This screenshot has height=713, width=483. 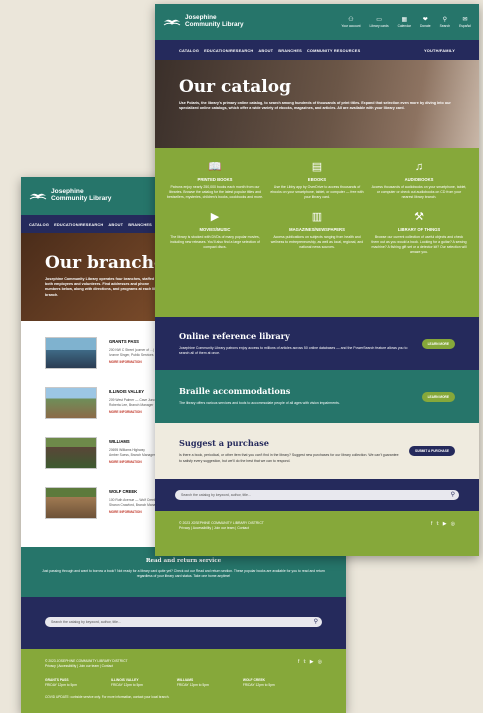 What do you see at coordinates (215, 217) in the screenshot?
I see `movie-icon: ▶` at bounding box center [215, 217].